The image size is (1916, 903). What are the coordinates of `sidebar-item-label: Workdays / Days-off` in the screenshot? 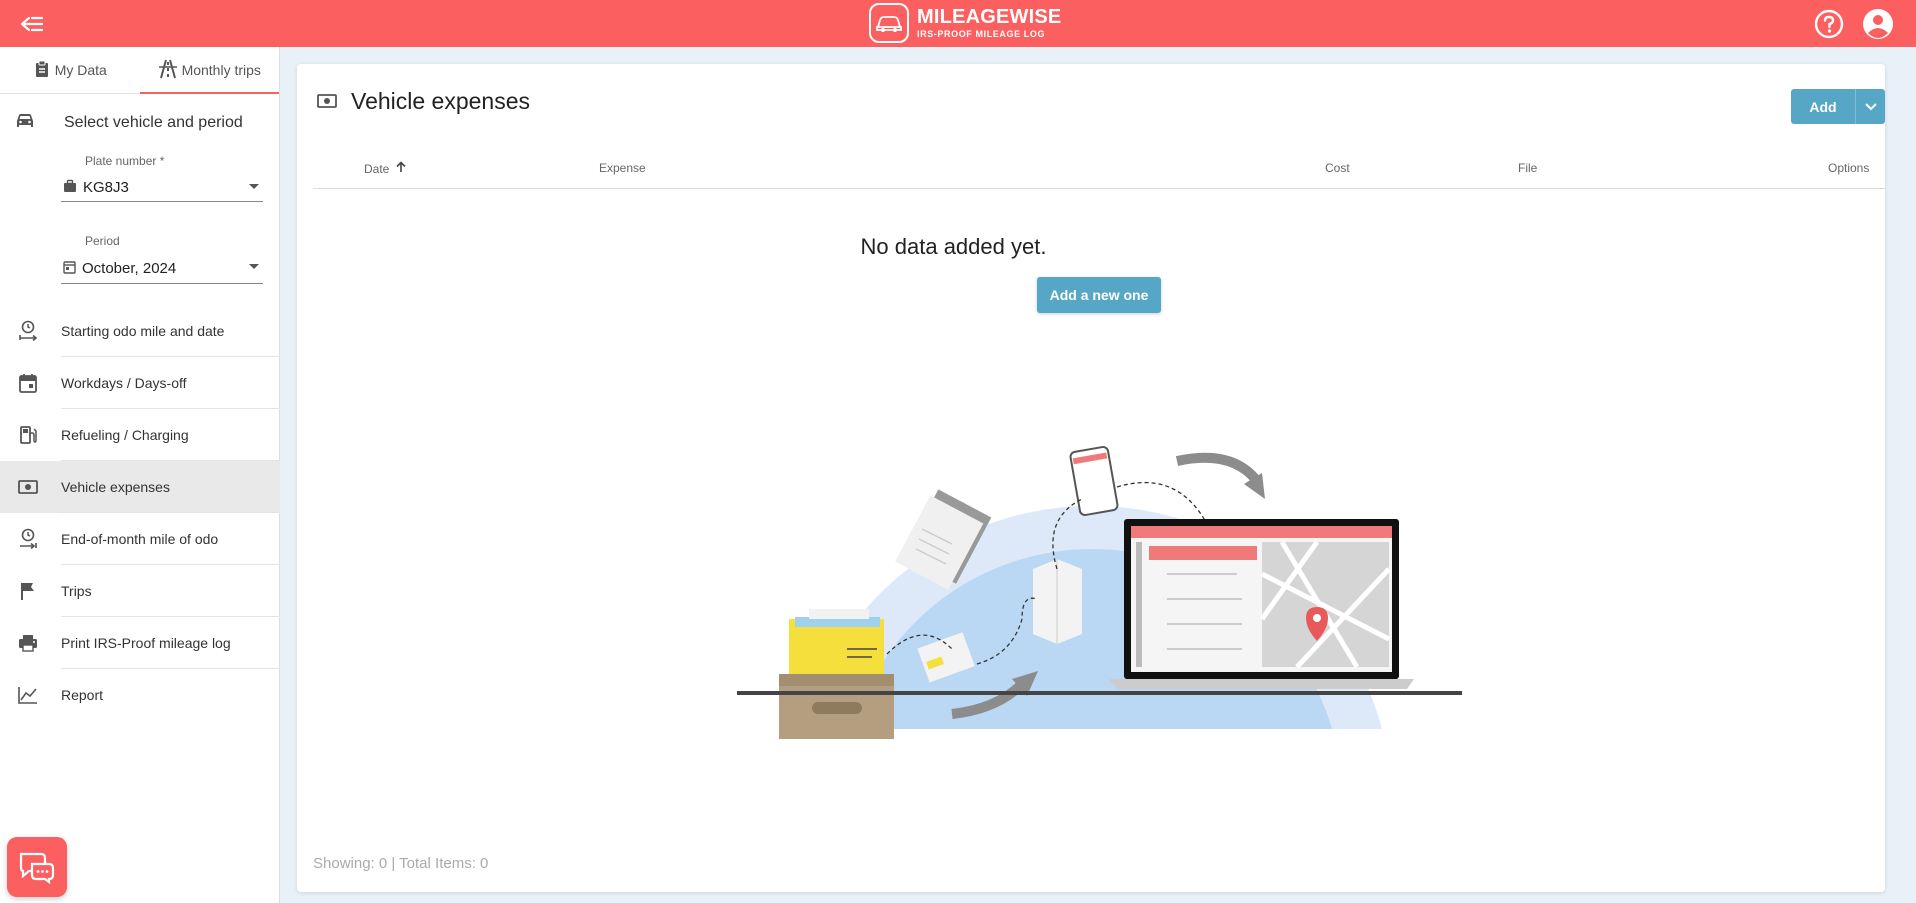 It's located at (124, 383).